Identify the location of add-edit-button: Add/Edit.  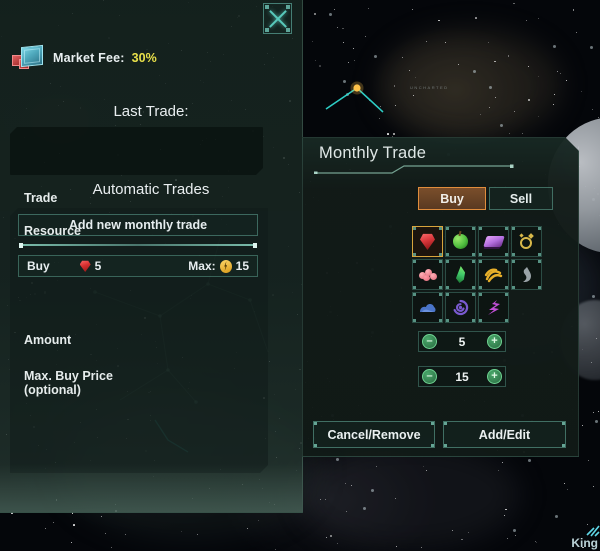
(504, 434).